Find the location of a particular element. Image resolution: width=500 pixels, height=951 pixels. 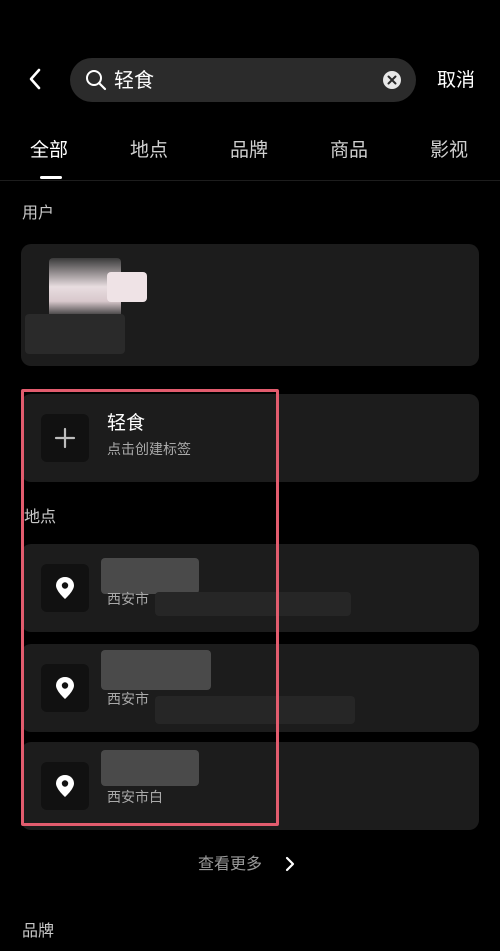

search-query-text: 轻食 is located at coordinates (134, 80).